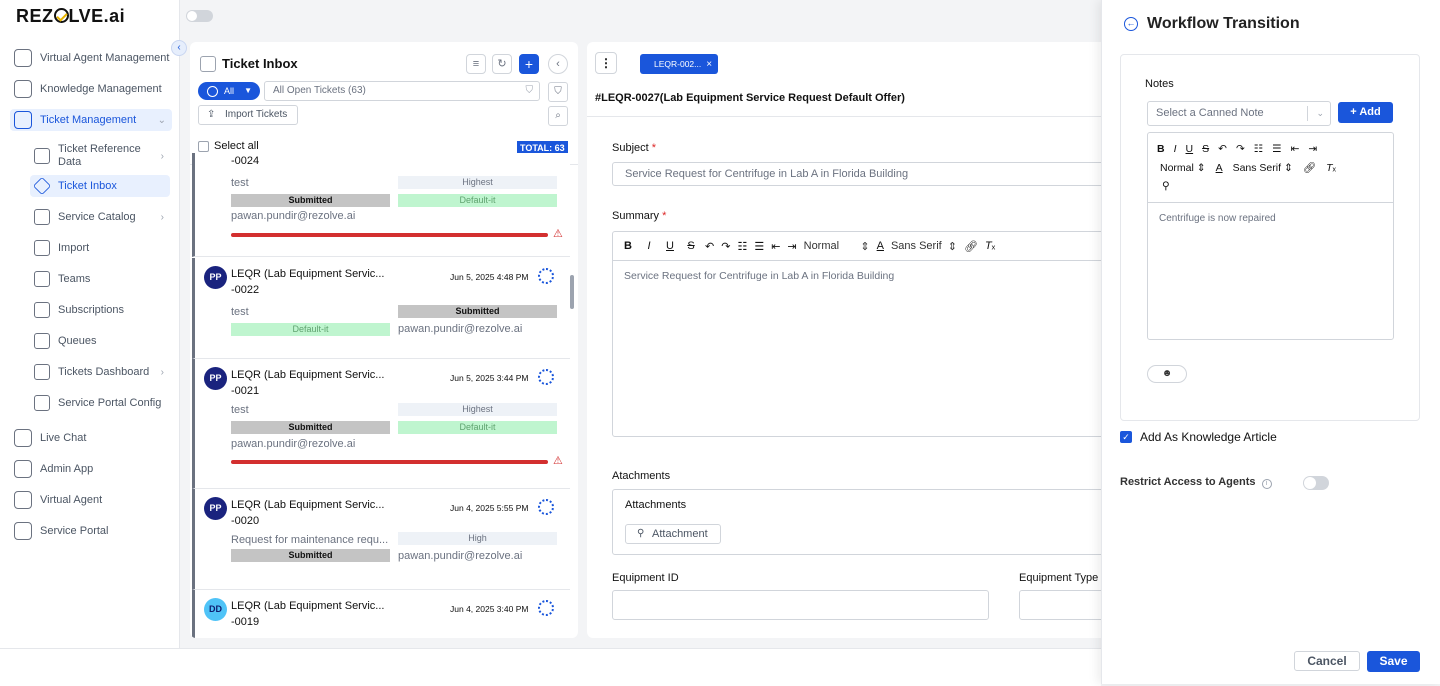  Describe the element at coordinates (199, 16) in the screenshot. I see `header-toggle` at that location.